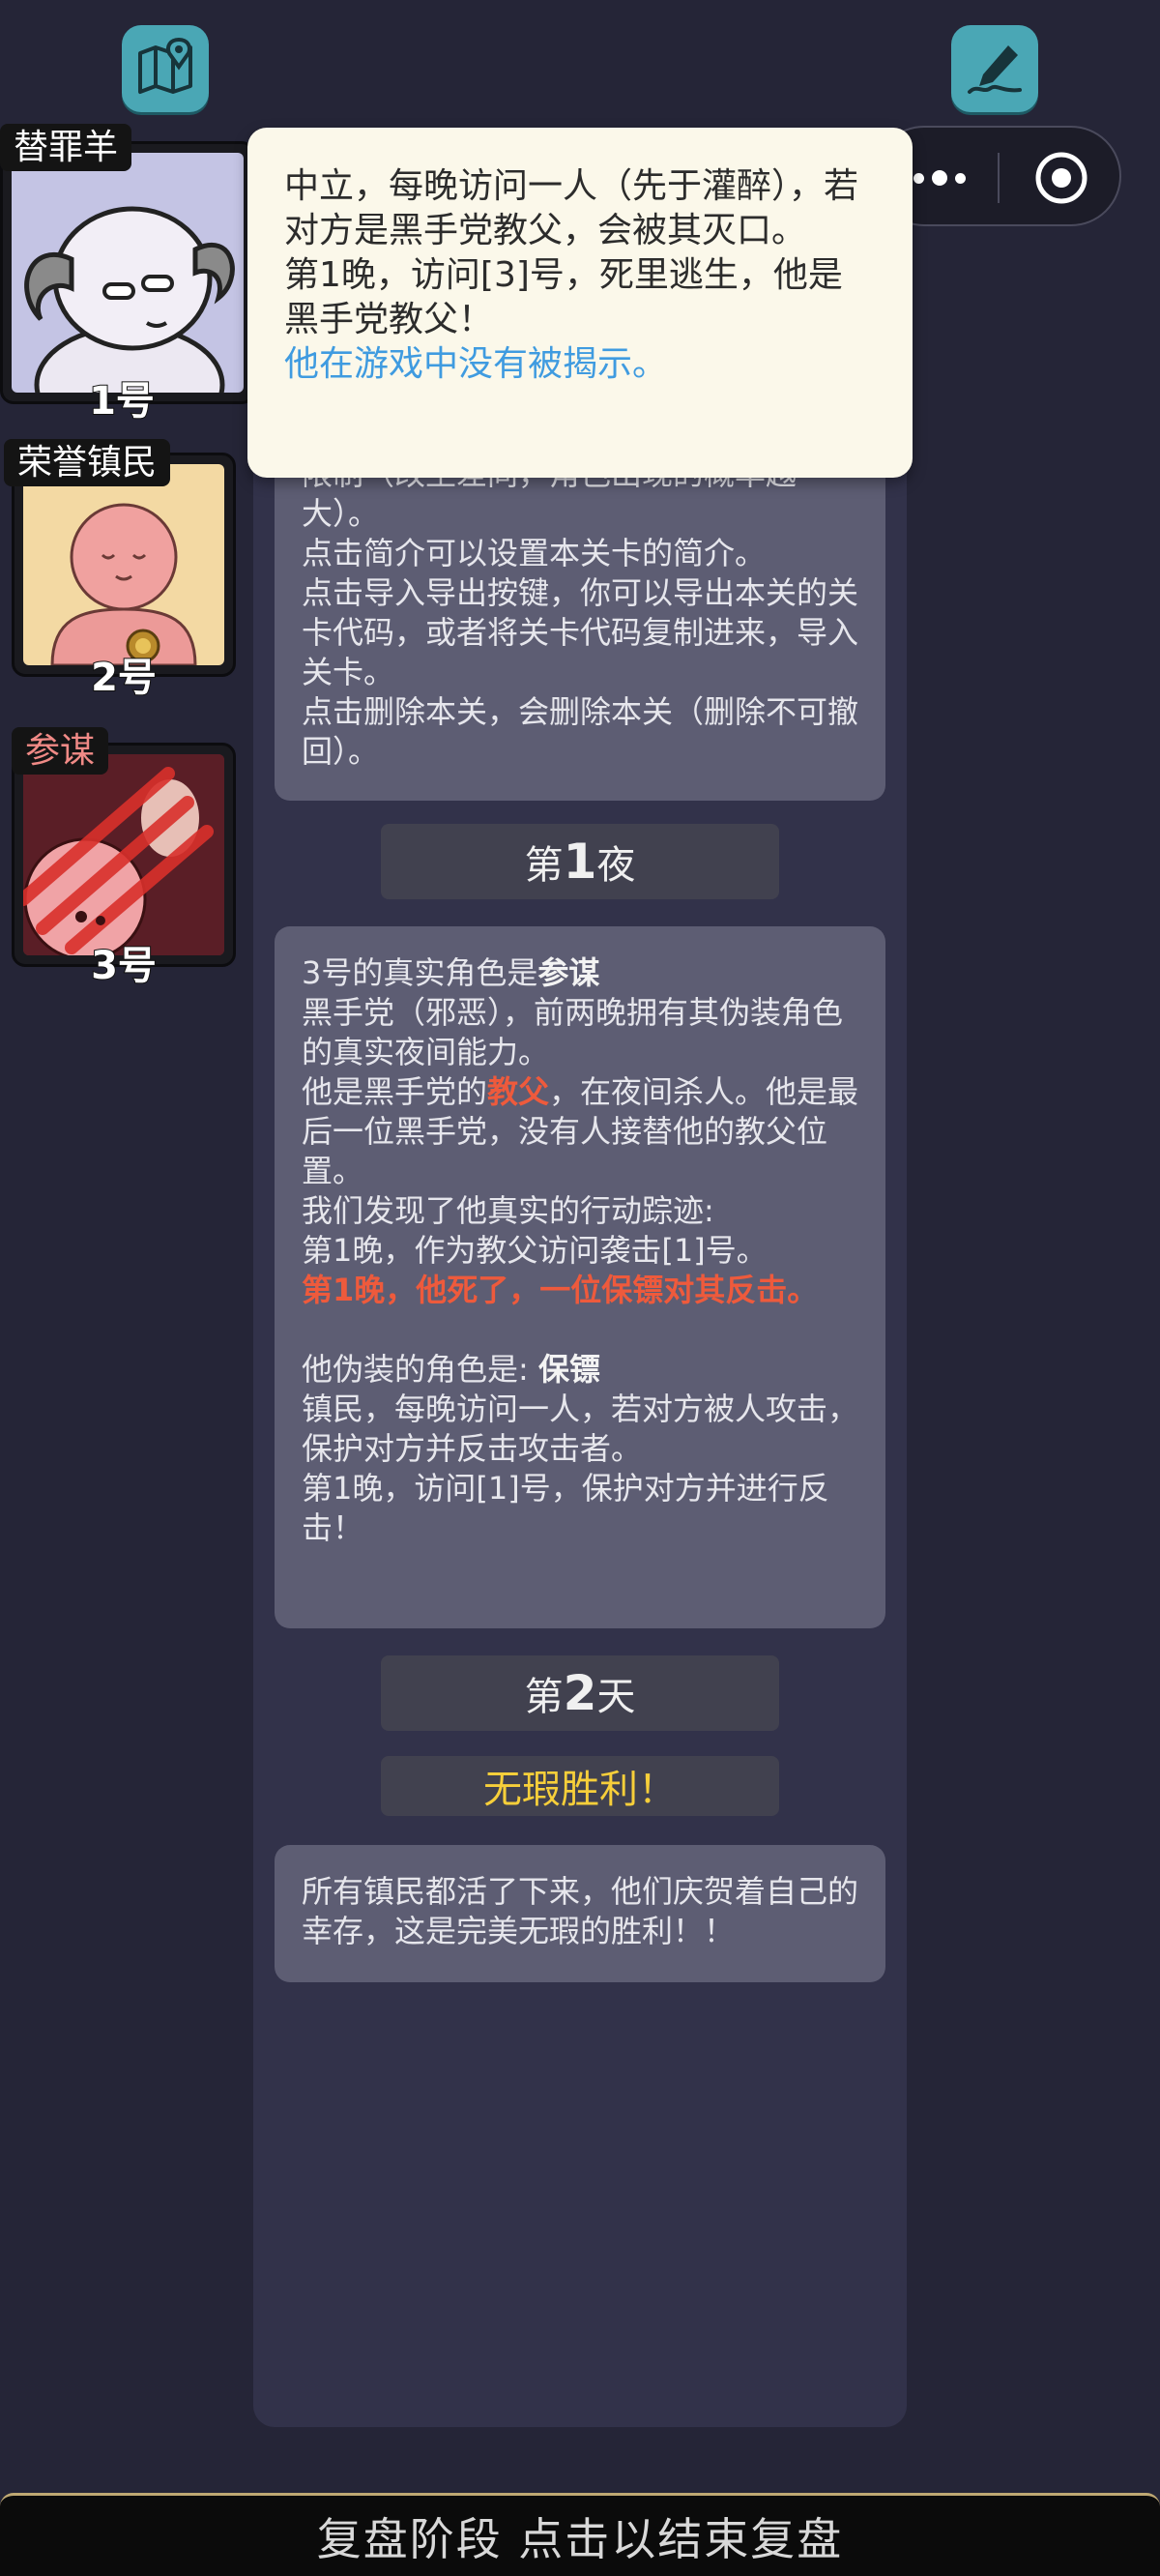  I want to click on map-pin-icon, so click(165, 69).